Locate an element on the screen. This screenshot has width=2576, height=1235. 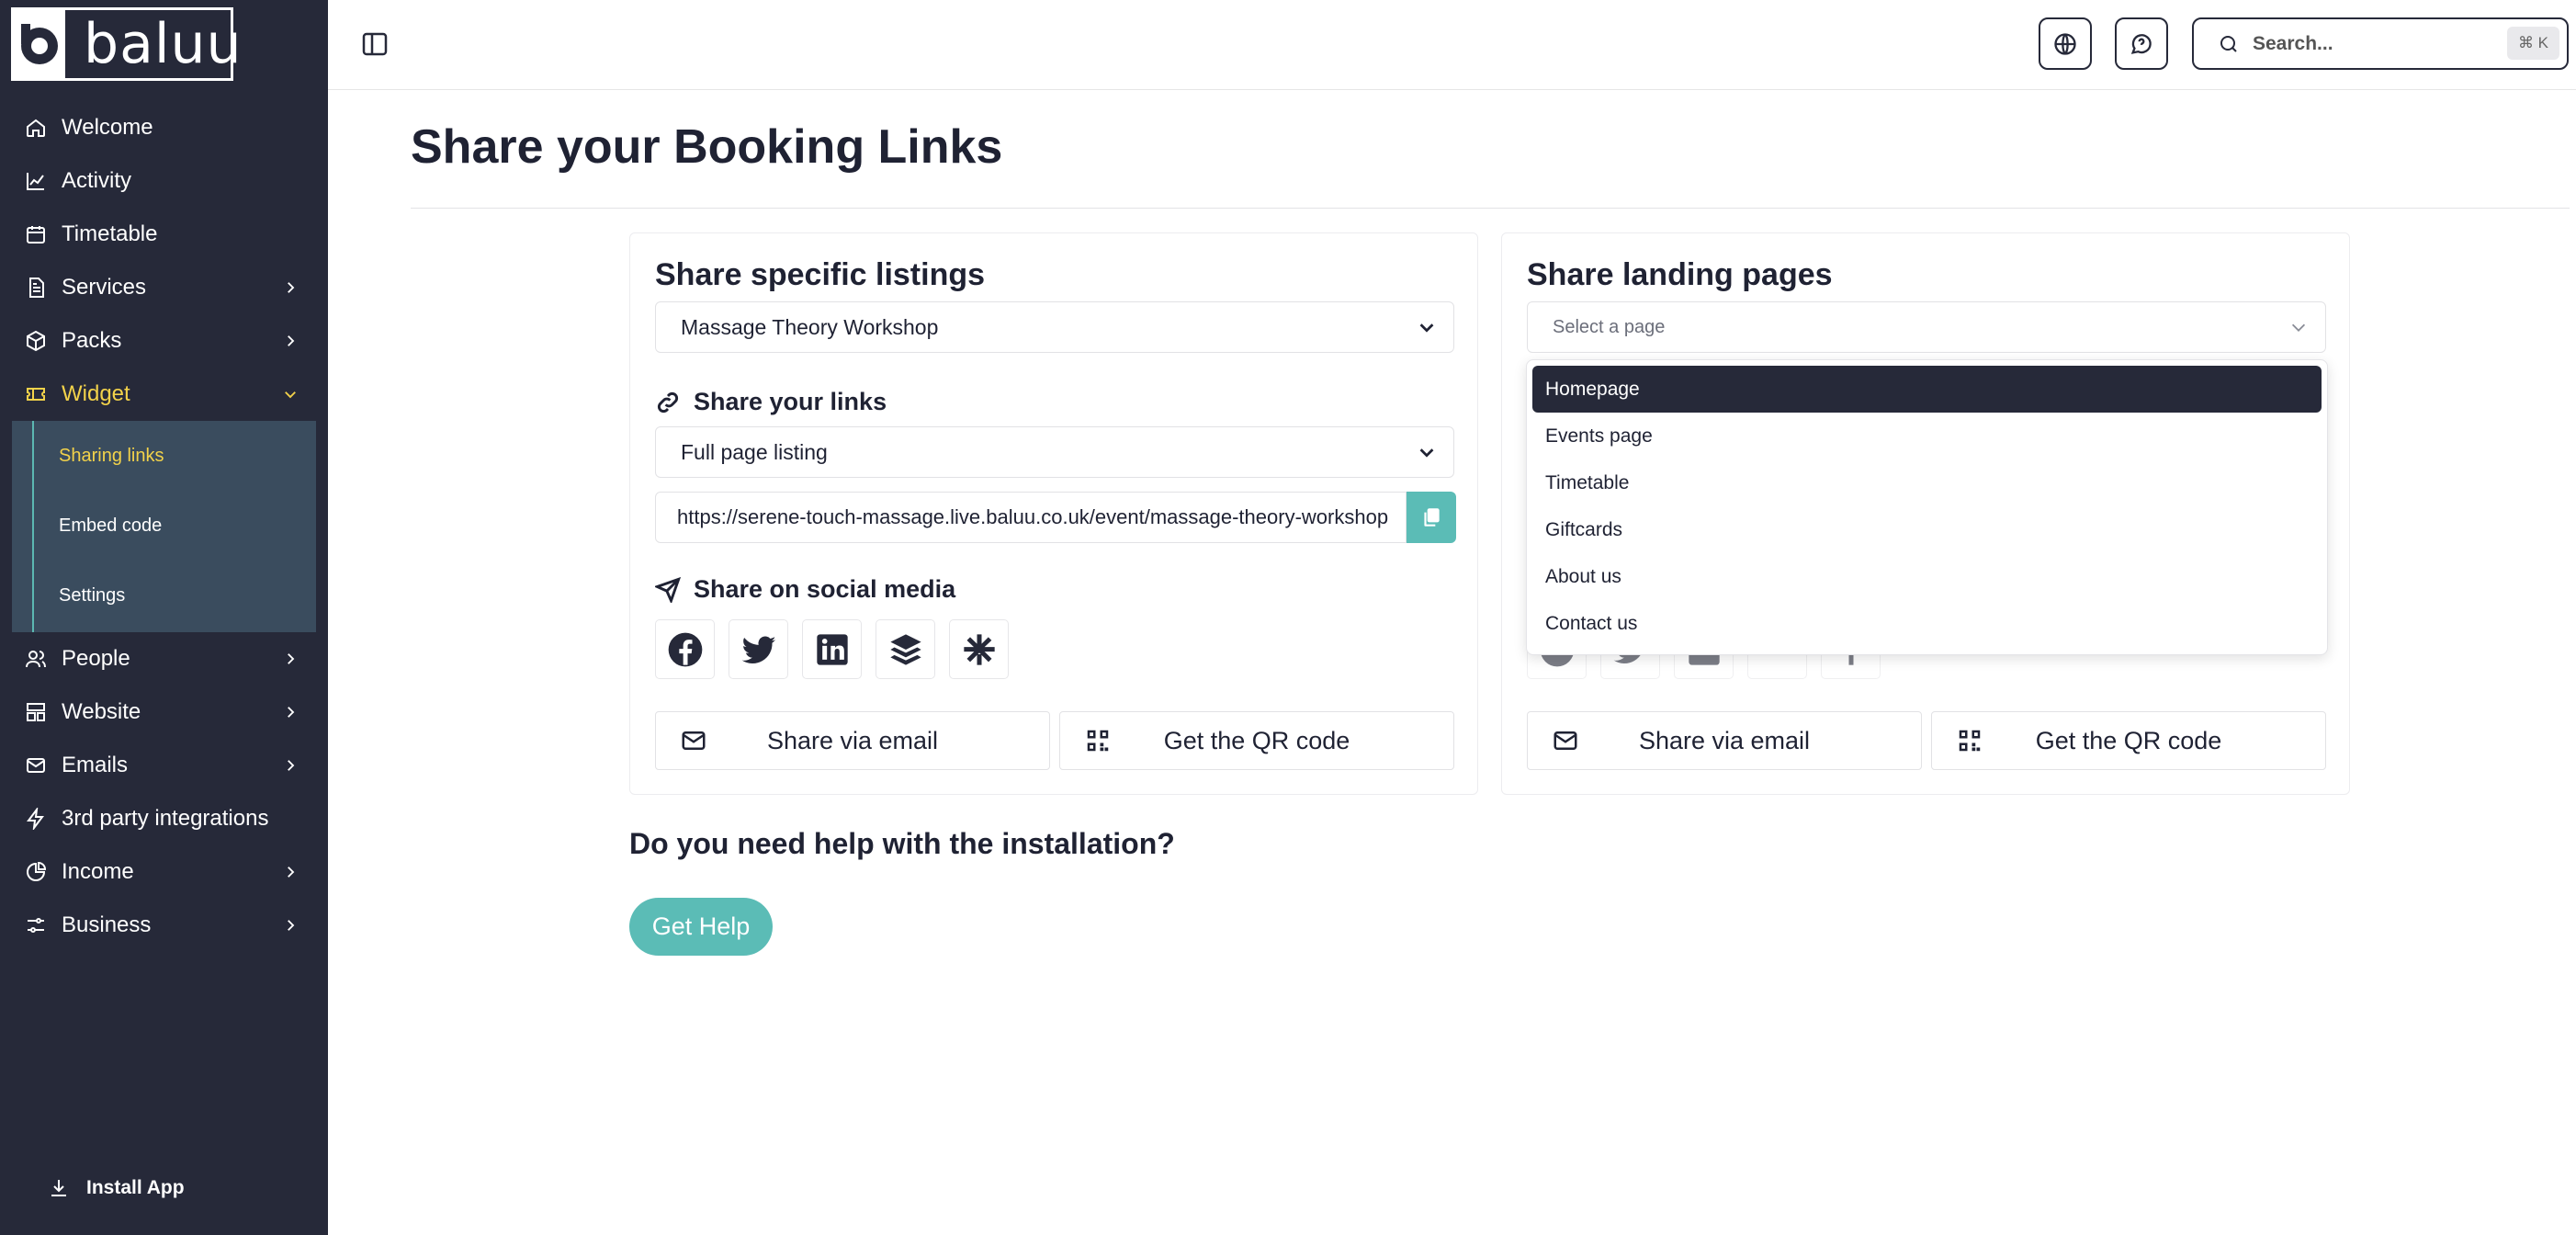
ticket-icon is located at coordinates (36, 394).